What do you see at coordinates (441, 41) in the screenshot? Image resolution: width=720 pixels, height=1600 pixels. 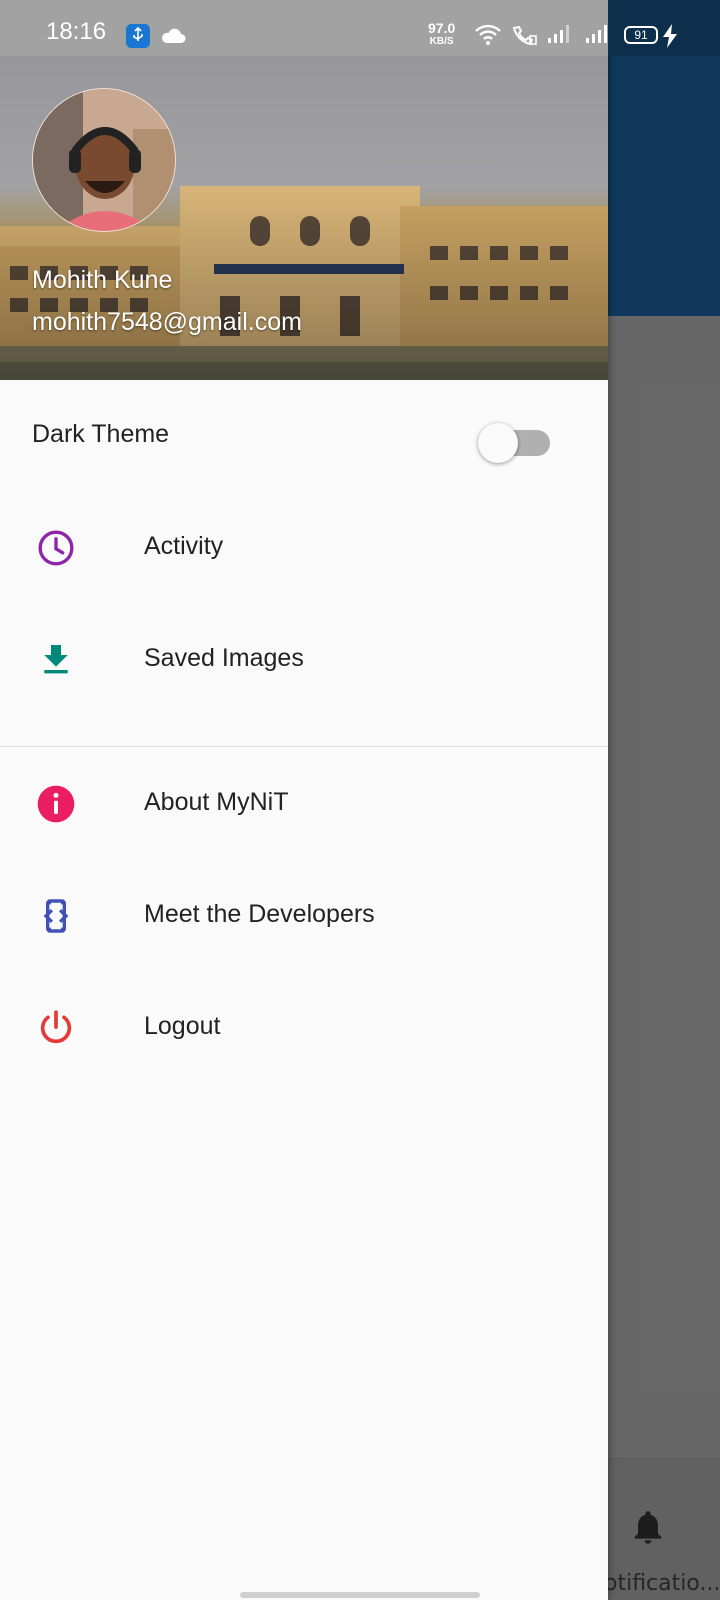 I see `network-speed-unit: KB/S` at bounding box center [441, 41].